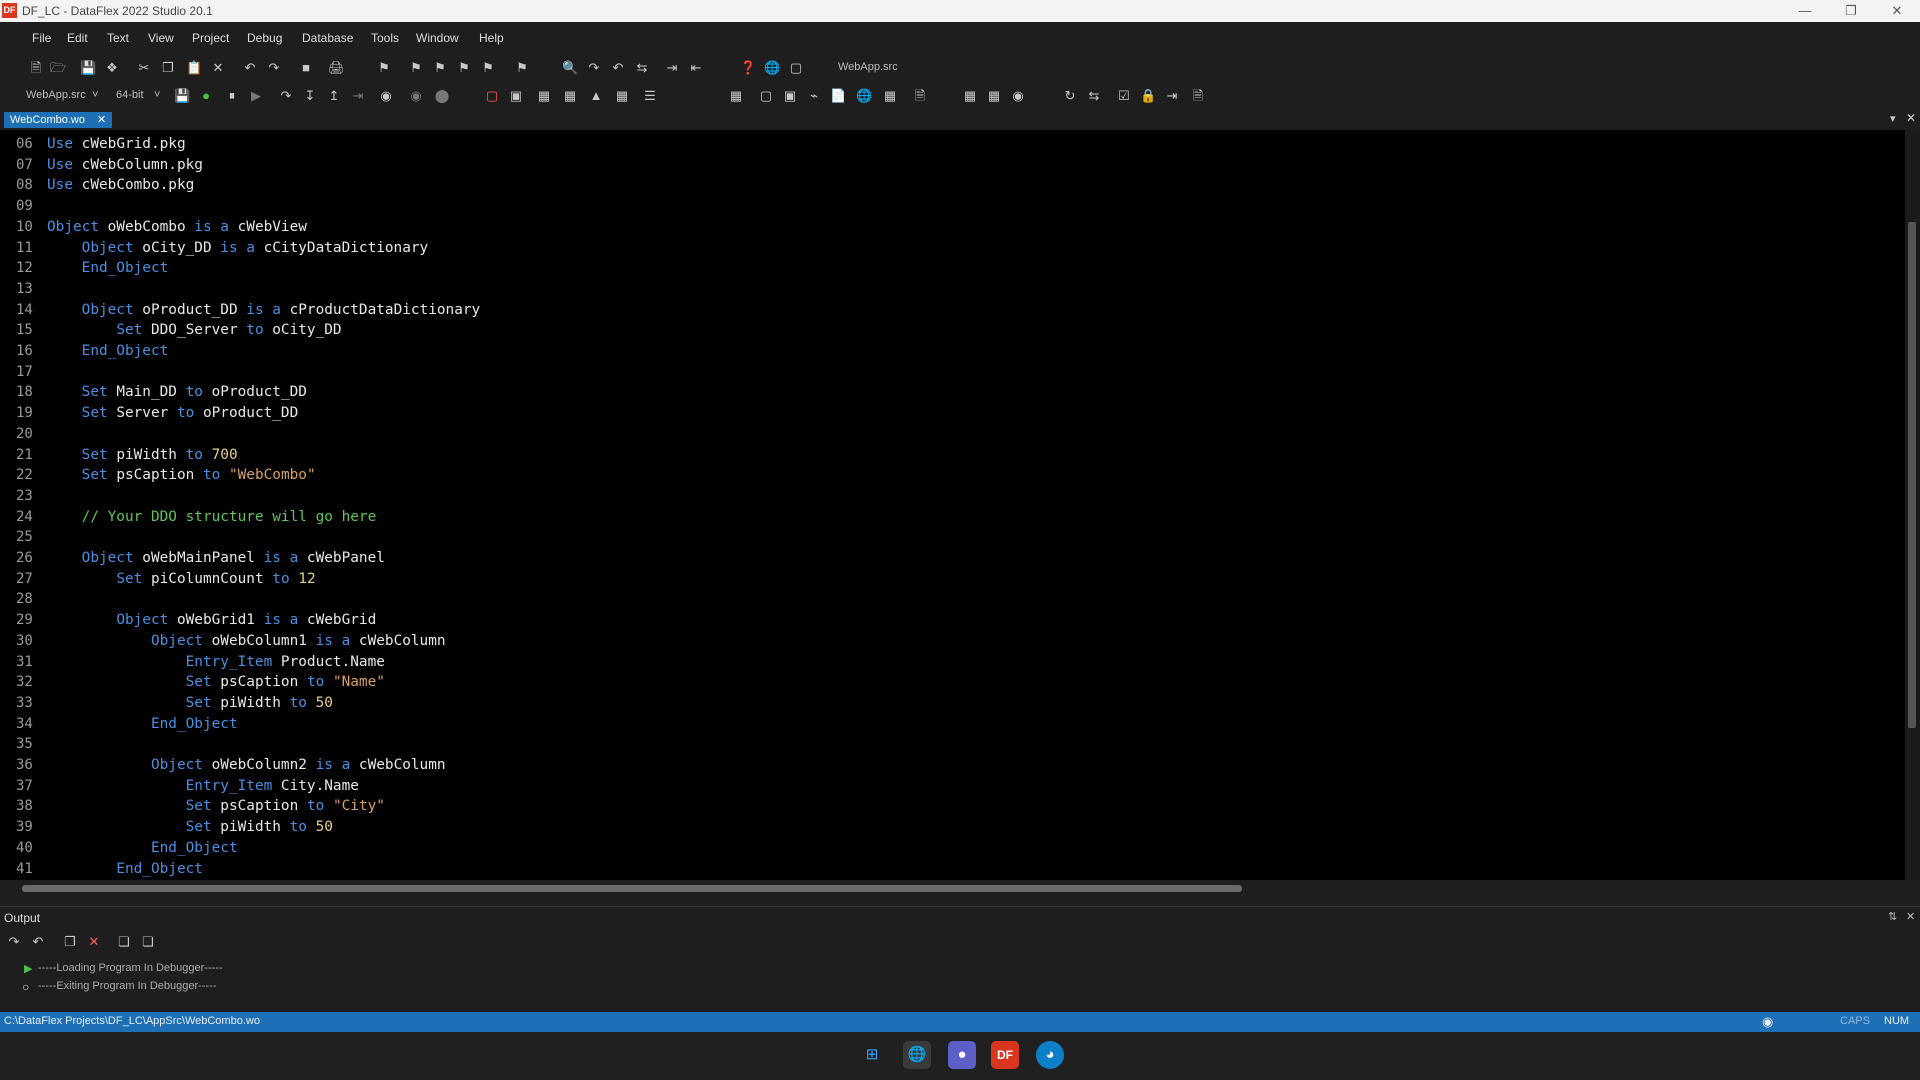  Describe the element at coordinates (210, 38) in the screenshot. I see `menu-project: Project` at that location.